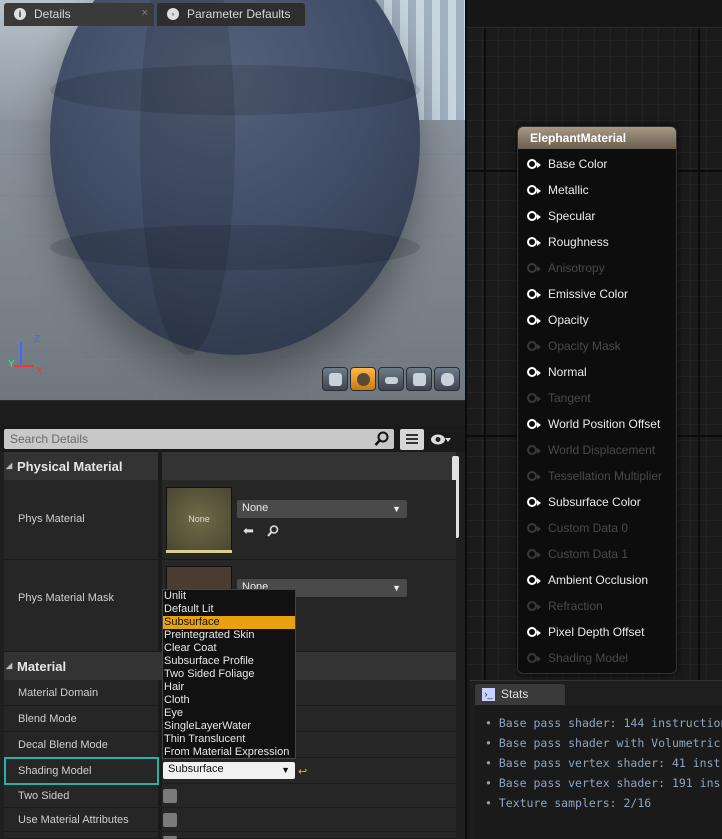 This screenshot has height=839, width=722. I want to click on cylinder-preview-button, so click(335, 379).